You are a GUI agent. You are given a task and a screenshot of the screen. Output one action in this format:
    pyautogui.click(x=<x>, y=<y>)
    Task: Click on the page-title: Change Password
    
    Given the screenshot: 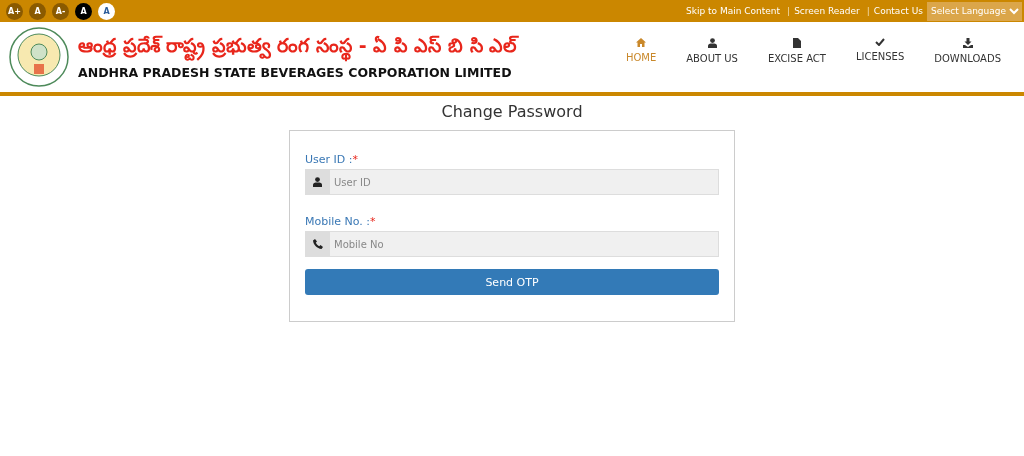 What is the action you would take?
    pyautogui.click(x=512, y=111)
    